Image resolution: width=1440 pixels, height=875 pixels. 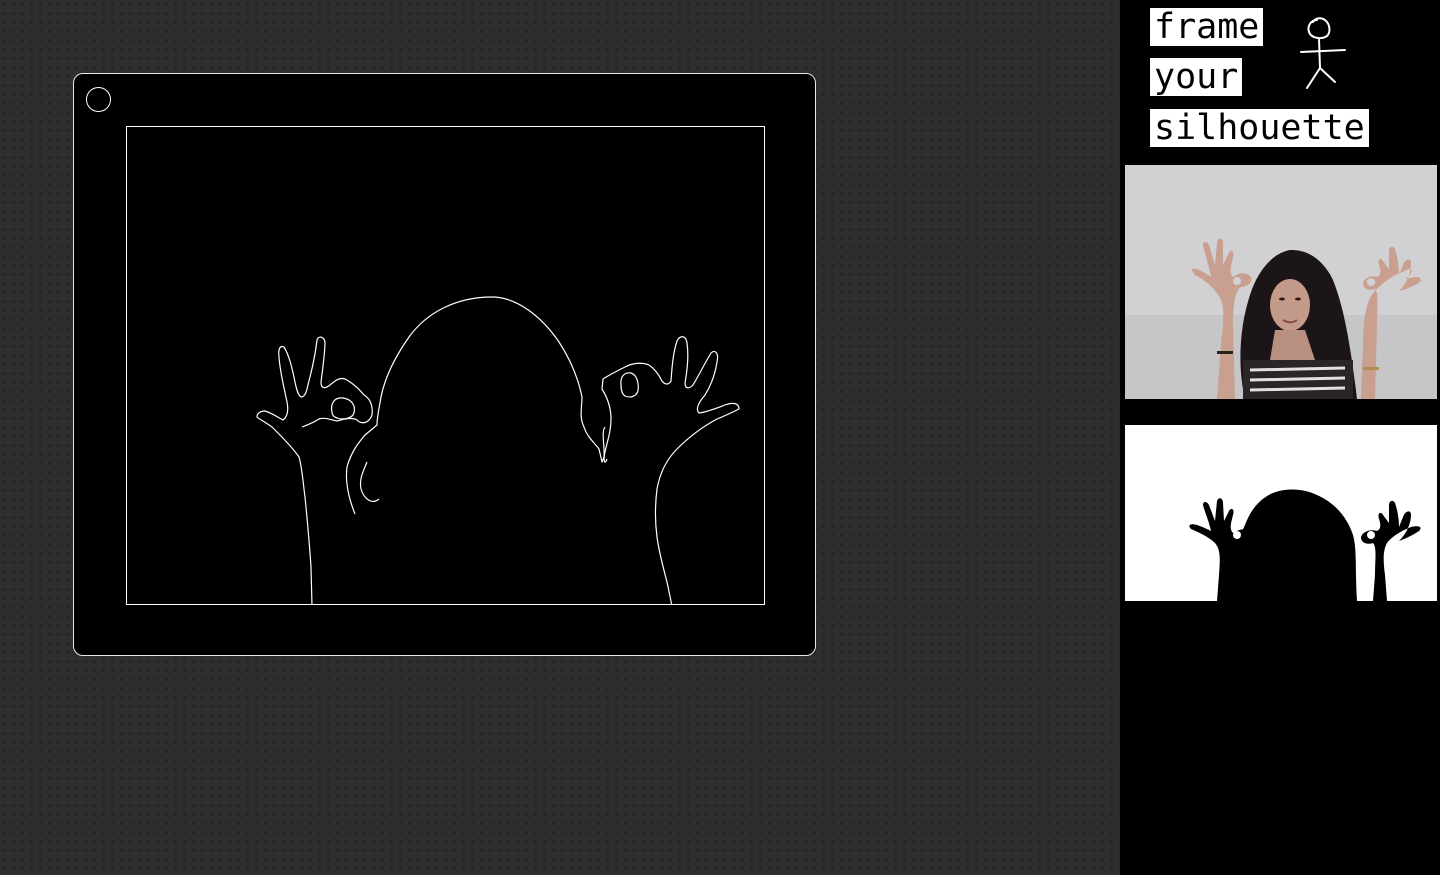 I want to click on circle-button-icon, so click(x=98, y=99).